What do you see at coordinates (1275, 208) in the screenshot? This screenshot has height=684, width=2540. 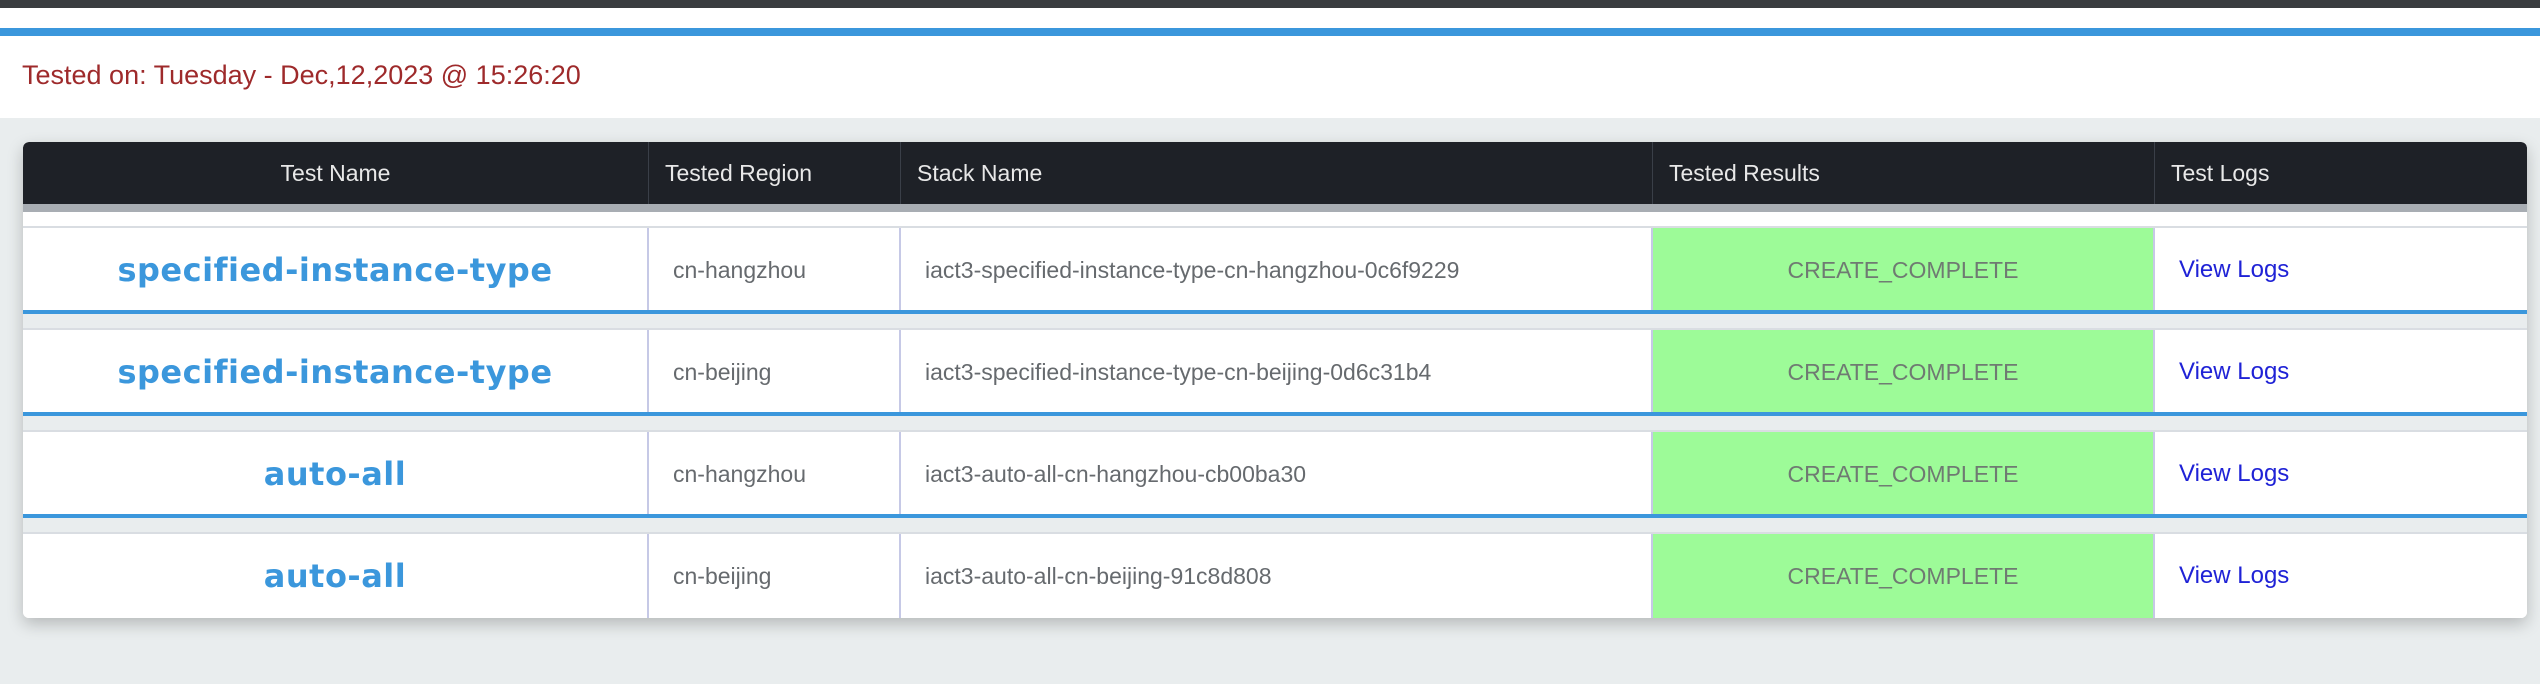 I see `header-underline` at bounding box center [1275, 208].